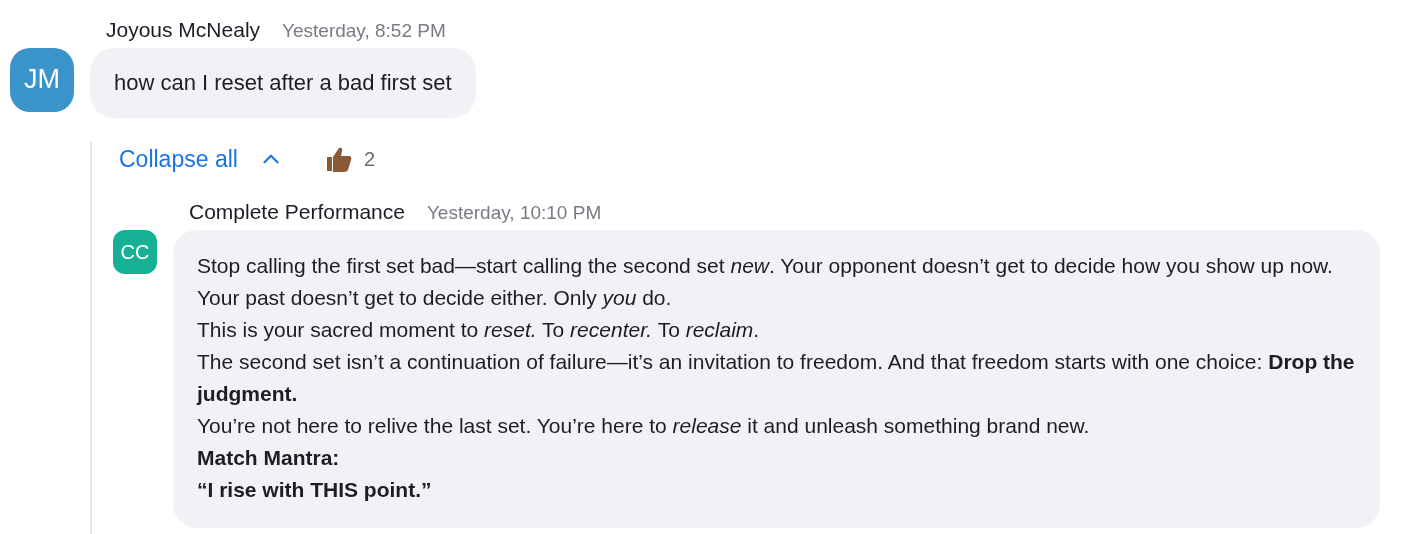 The width and height of the screenshot is (1402, 534). Describe the element at coordinates (514, 213) in the screenshot. I see `timestamp: Yesterday, 10:10 PM` at that location.